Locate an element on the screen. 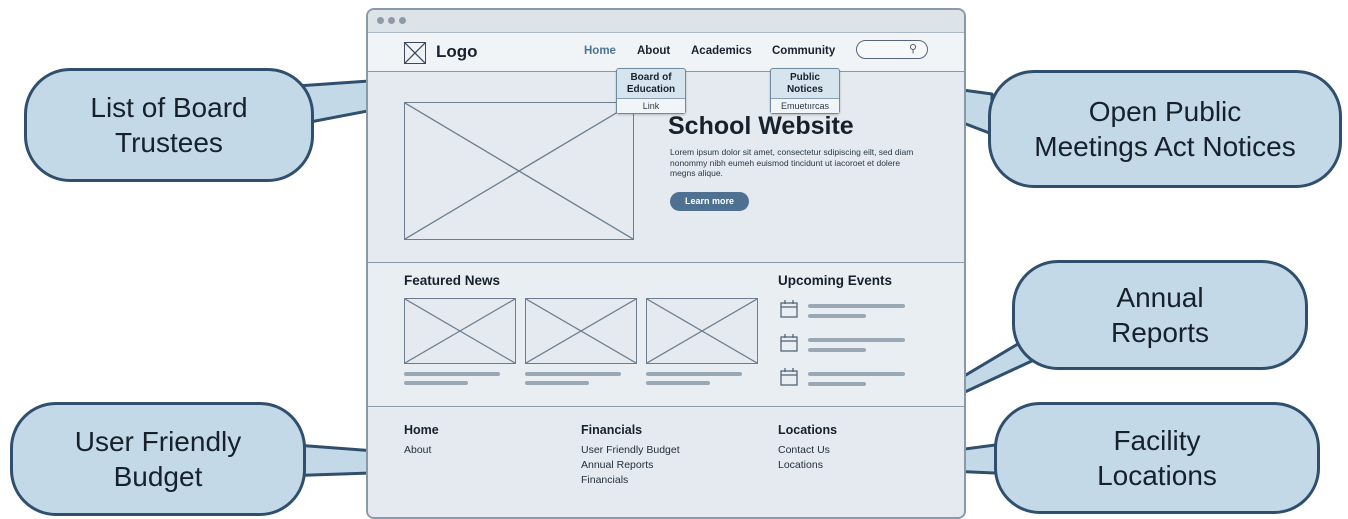  hero-title: School Website is located at coordinates (761, 126).